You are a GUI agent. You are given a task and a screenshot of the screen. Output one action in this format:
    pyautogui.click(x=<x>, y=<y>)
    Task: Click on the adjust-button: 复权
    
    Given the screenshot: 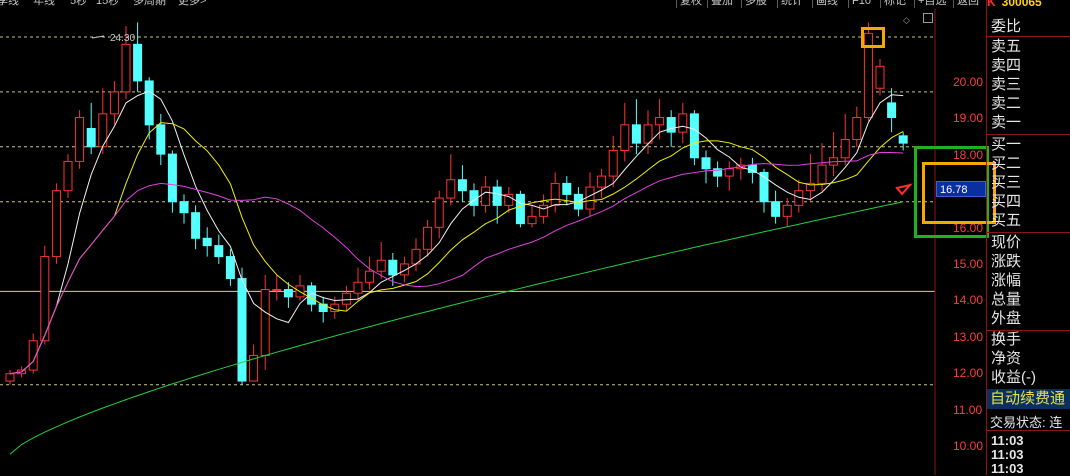 What is the action you would take?
    pyautogui.click(x=689, y=4)
    